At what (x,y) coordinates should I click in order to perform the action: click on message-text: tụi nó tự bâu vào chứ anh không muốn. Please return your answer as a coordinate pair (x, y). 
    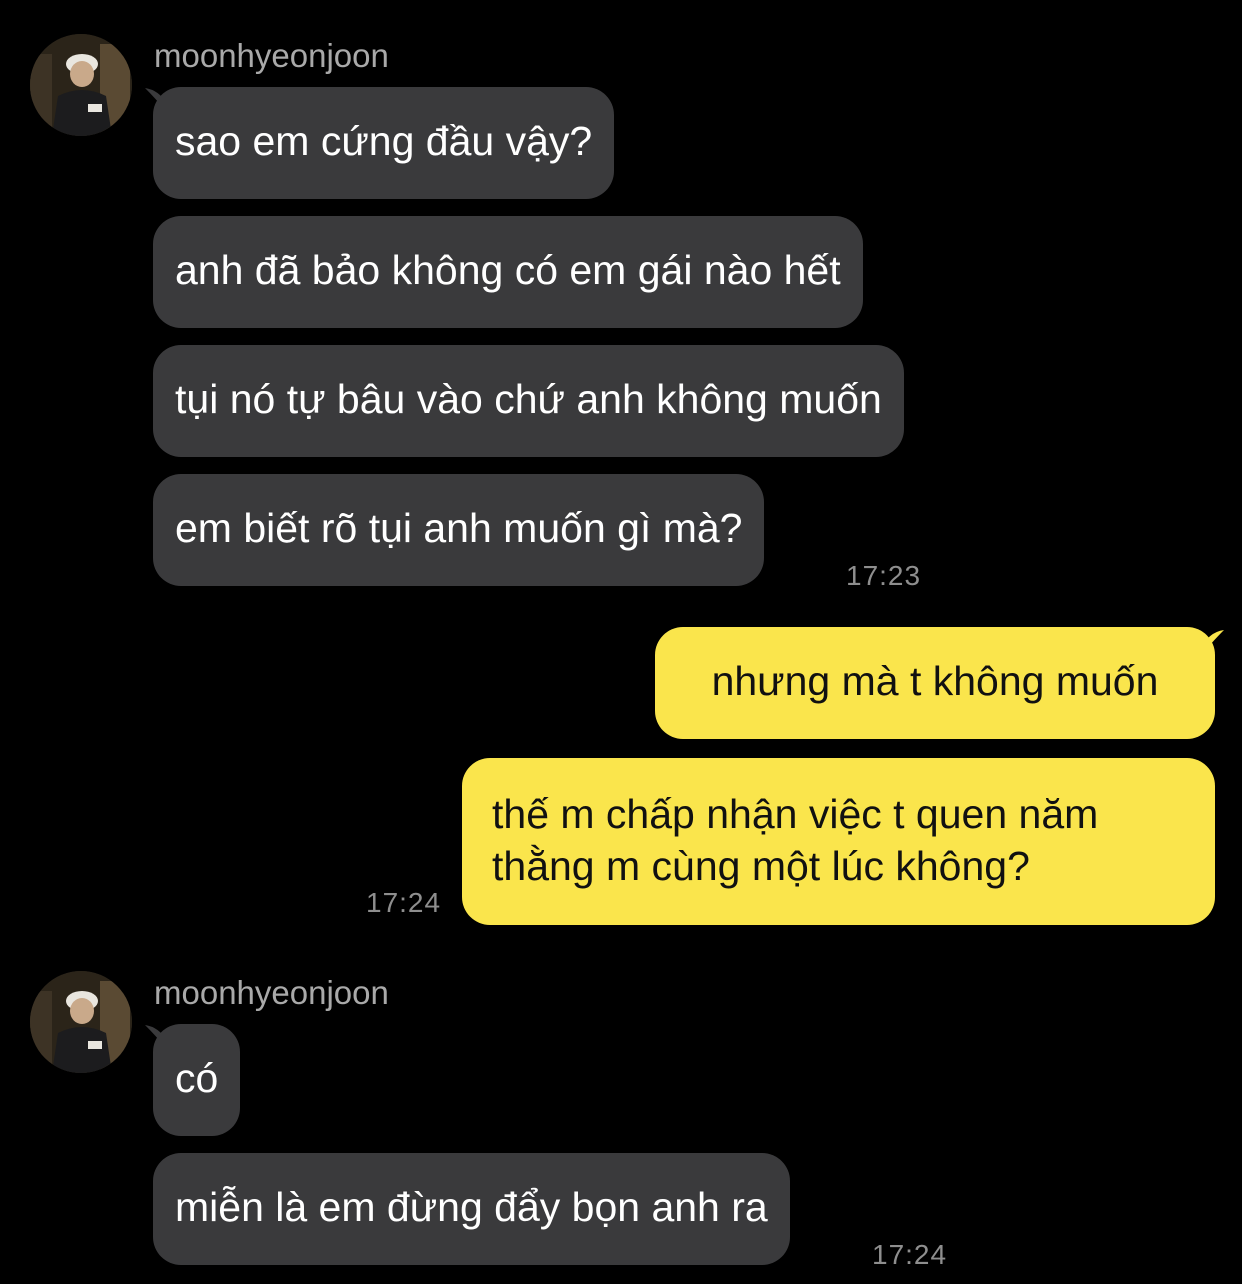
    Looking at the image, I should click on (528, 399).